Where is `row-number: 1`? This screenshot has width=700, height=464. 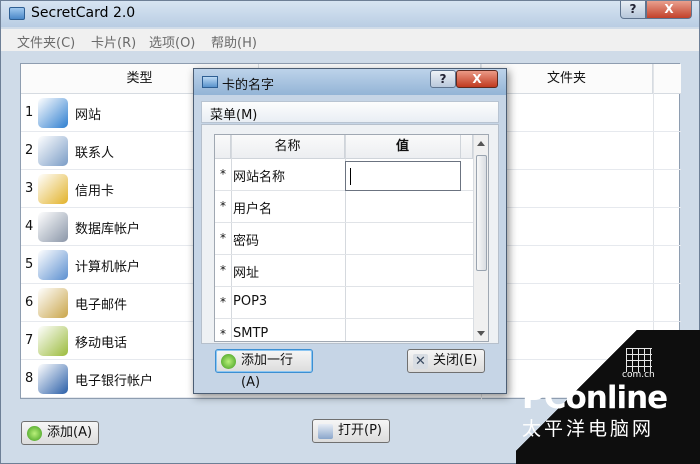 row-number: 1 is located at coordinates (29, 112).